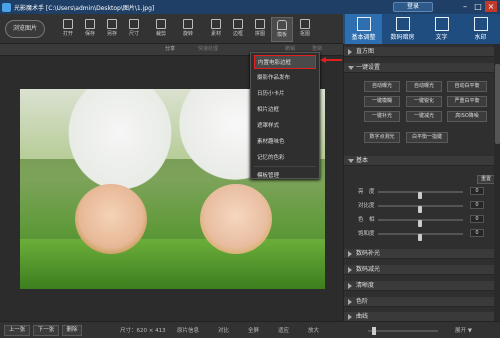  I want to click on resize-tool-button: 尺寸, so click(134, 29).